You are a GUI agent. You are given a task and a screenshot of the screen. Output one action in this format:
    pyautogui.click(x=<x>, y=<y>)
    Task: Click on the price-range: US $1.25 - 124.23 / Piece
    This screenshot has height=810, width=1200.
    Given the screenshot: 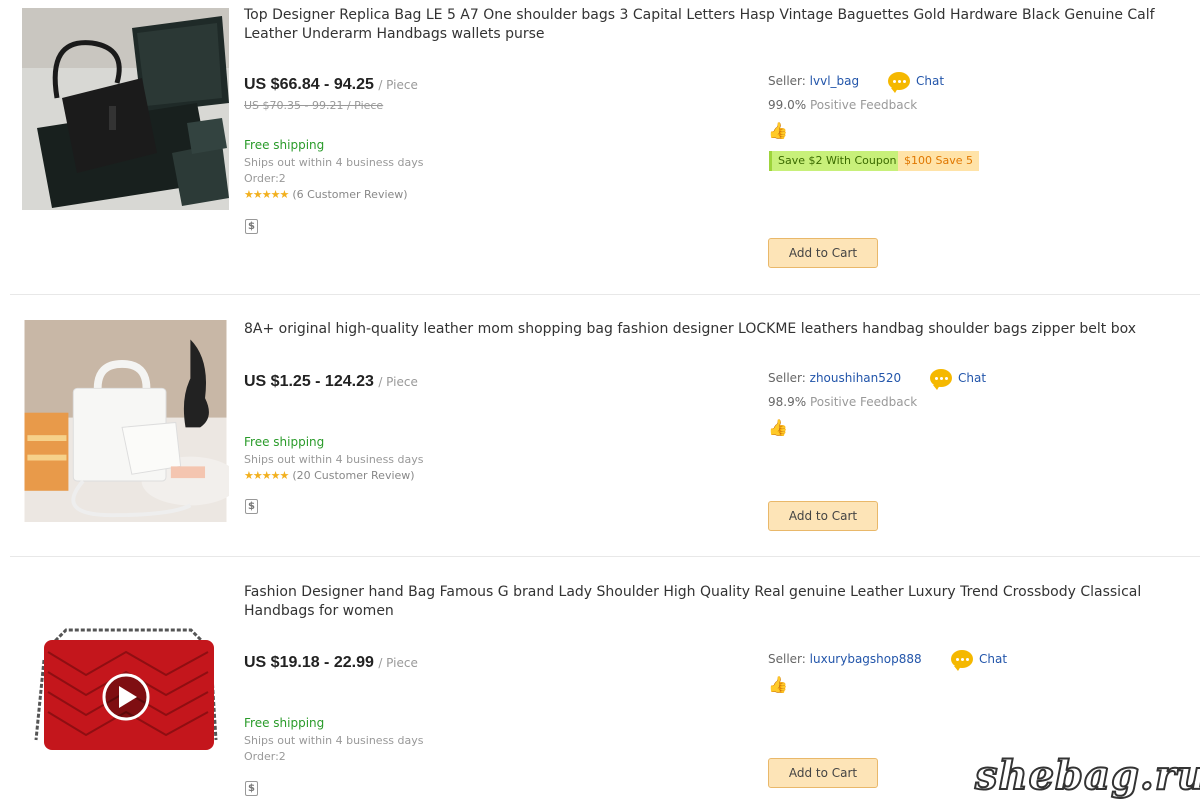 What is the action you would take?
    pyautogui.click(x=331, y=382)
    